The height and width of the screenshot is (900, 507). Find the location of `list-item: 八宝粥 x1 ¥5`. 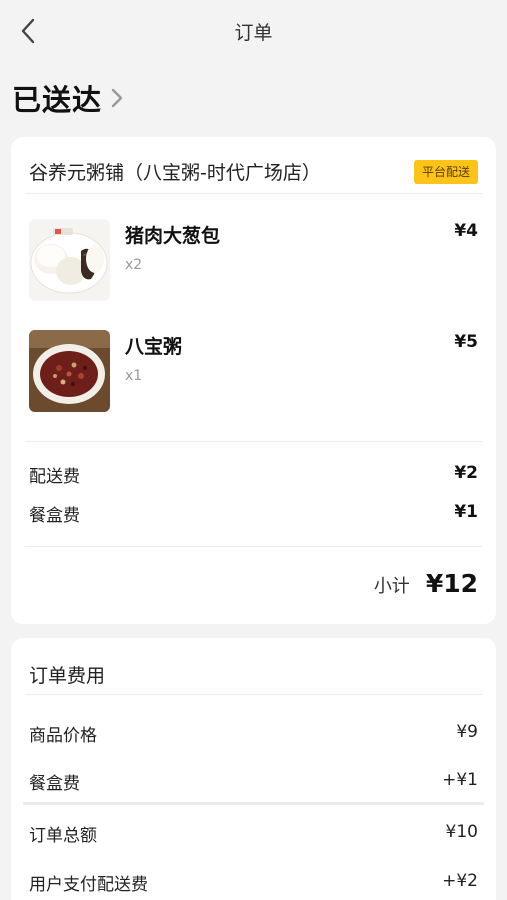

list-item: 八宝粥 x1 ¥5 is located at coordinates (253, 371).